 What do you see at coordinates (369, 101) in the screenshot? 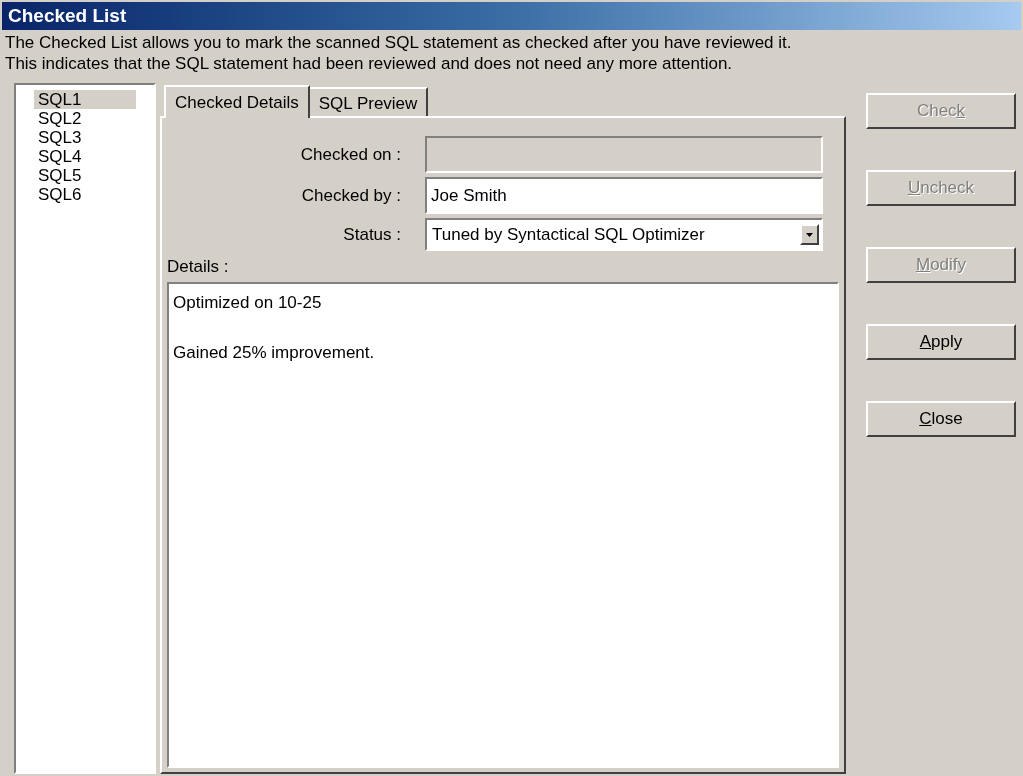
I see `tab: SQL Preview` at bounding box center [369, 101].